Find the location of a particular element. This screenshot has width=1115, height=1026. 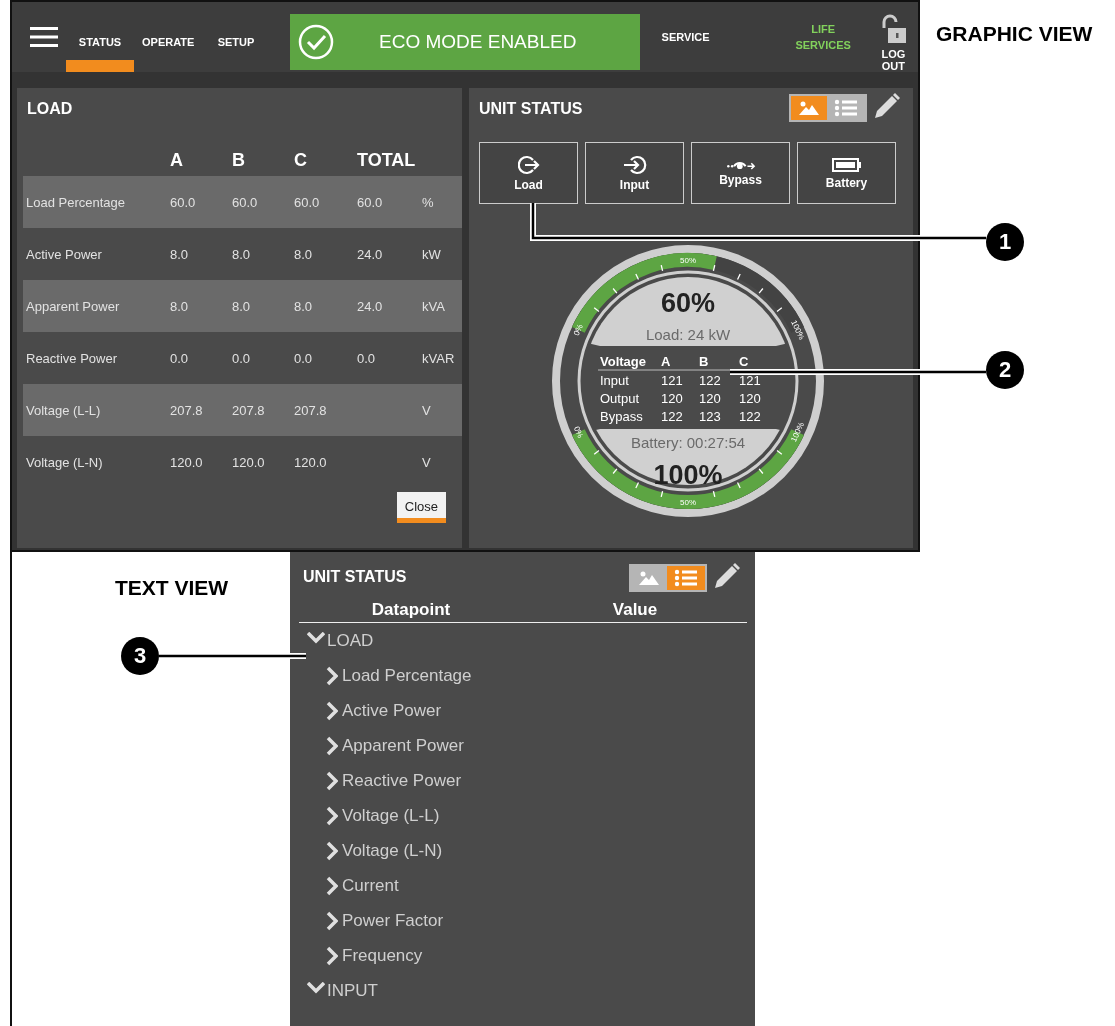

tree-item: Active Power is located at coordinates (384, 710).